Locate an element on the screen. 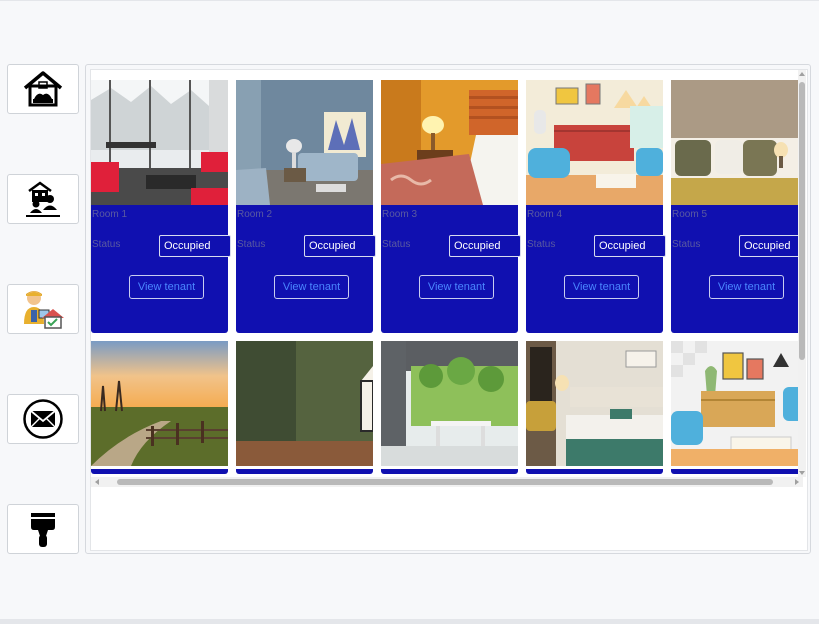  room-info: Room 3 Status Occupied View tenant is located at coordinates (451, 269).